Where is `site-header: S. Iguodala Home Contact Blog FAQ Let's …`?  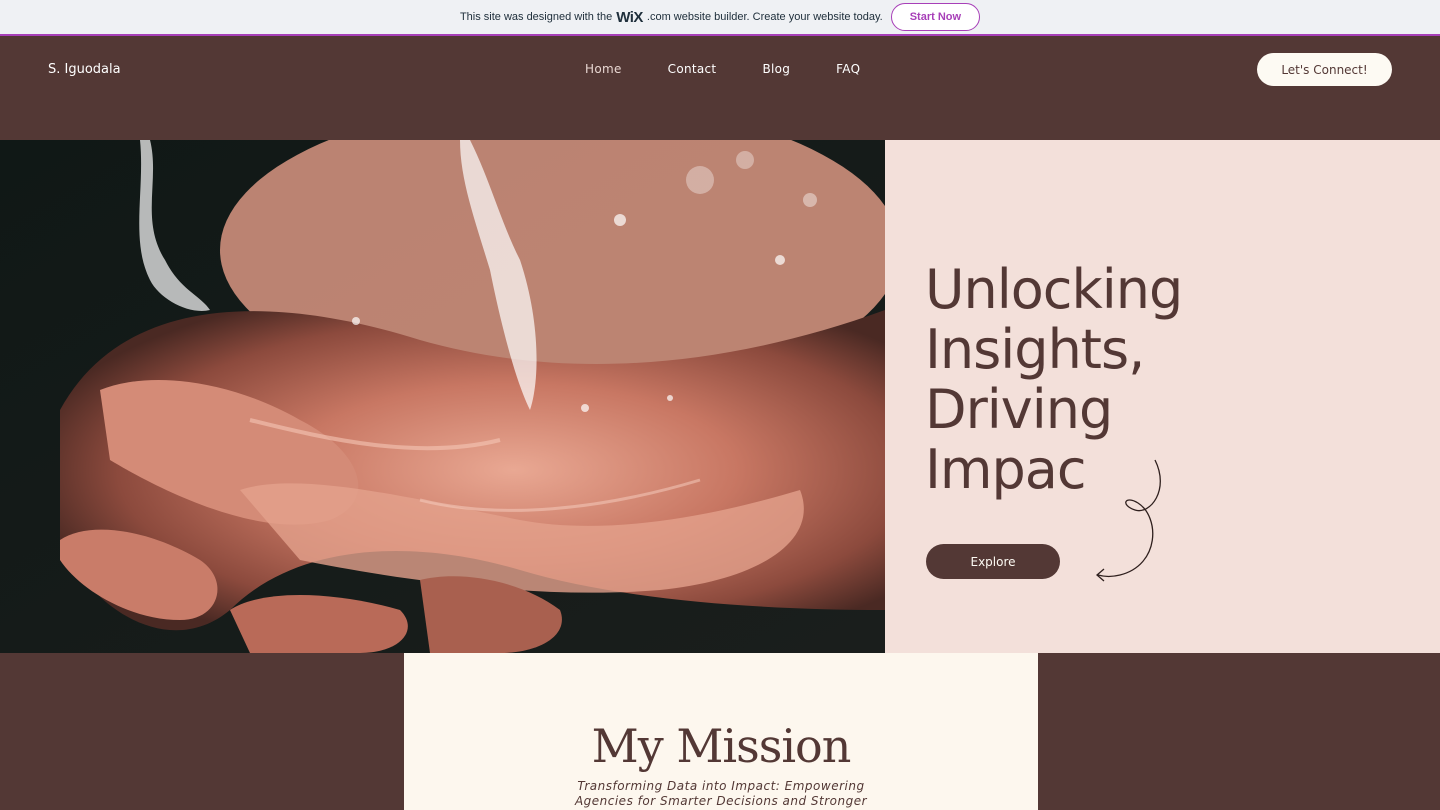 site-header: S. Iguodala Home Contact Blog FAQ Let's … is located at coordinates (720, 89).